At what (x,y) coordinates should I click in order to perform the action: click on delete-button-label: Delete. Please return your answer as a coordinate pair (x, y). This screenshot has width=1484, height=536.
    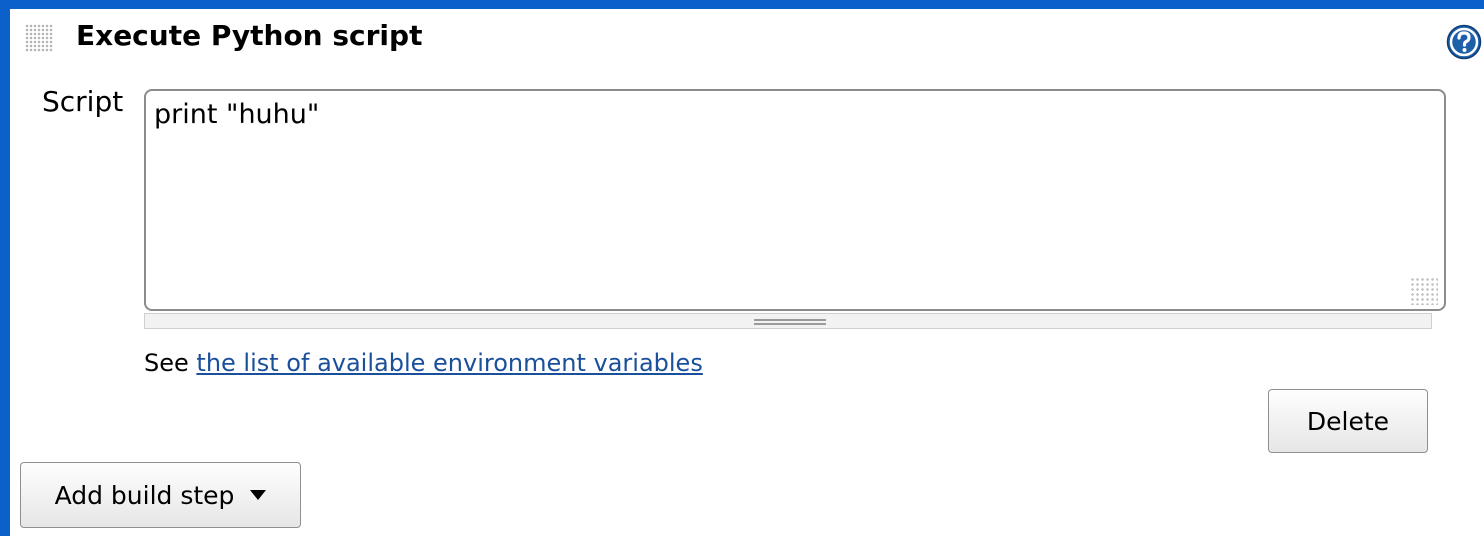
    Looking at the image, I should click on (1348, 421).